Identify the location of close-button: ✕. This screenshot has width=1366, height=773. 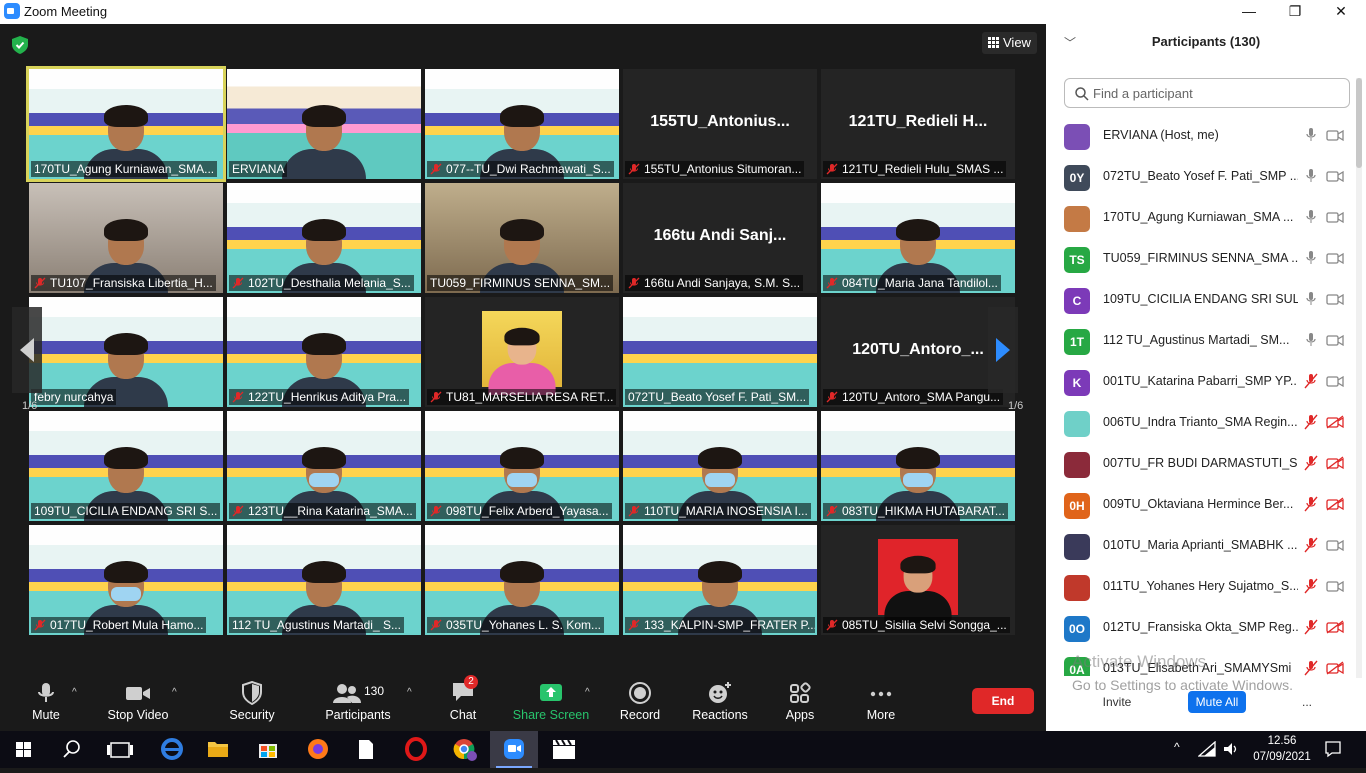
(1341, 12).